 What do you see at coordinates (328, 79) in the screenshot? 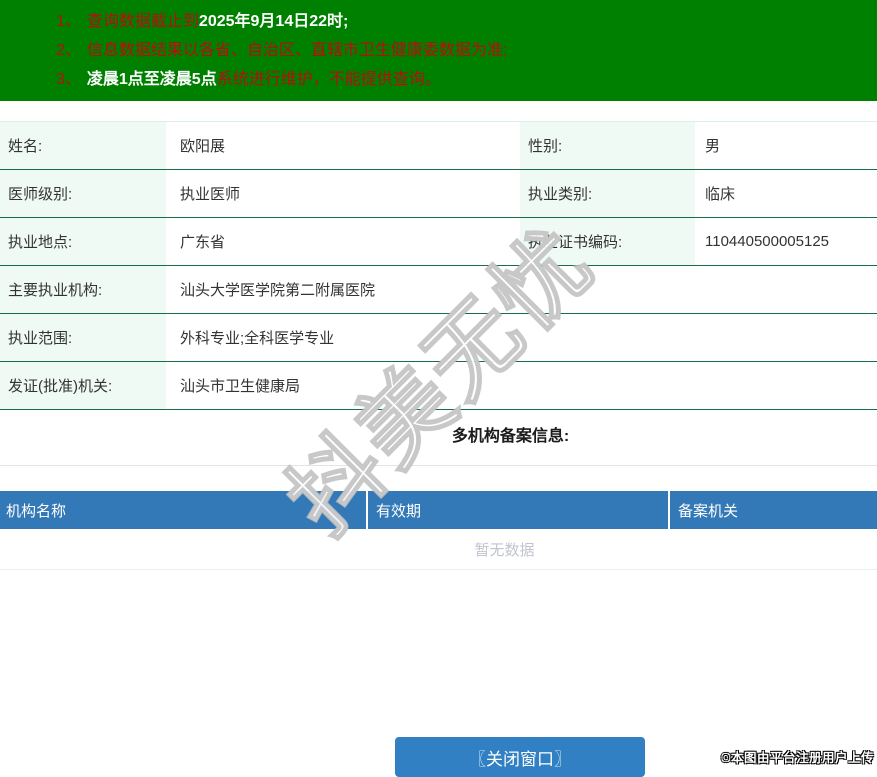
I see `notice-text: 系统进行维护，不能提供查询。` at bounding box center [328, 79].